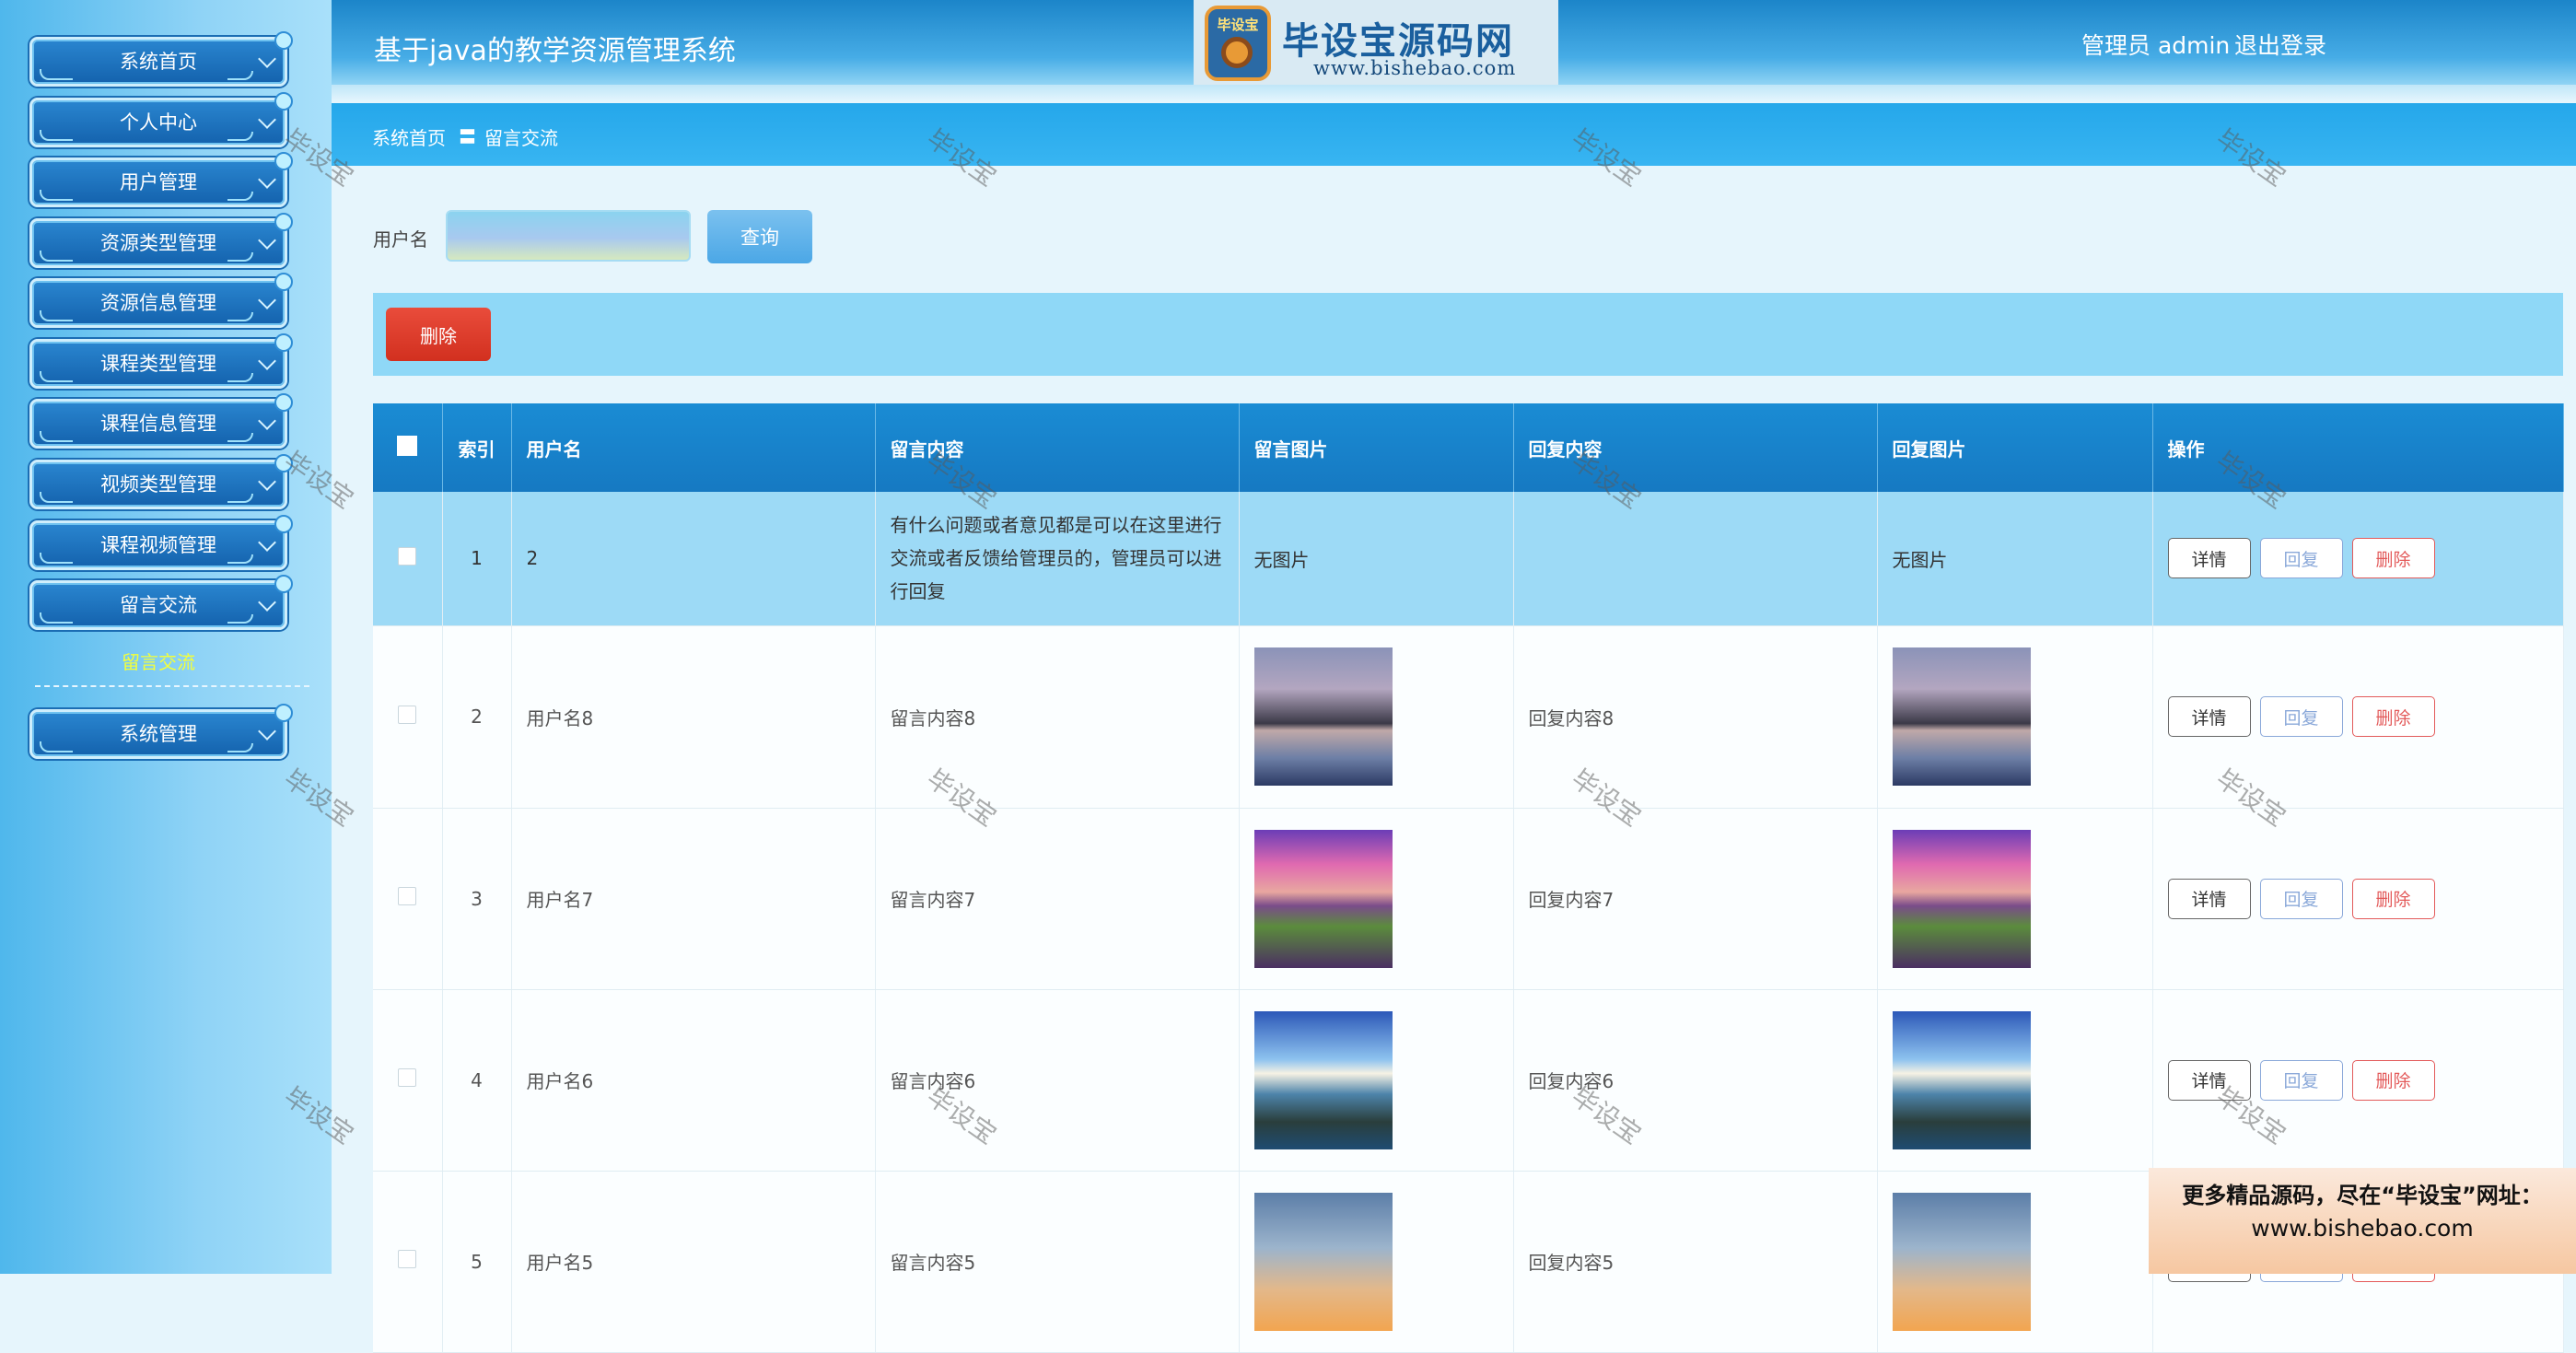  Describe the element at coordinates (158, 303) in the screenshot. I see `sidebar-item-label: 资源信息管理` at that location.